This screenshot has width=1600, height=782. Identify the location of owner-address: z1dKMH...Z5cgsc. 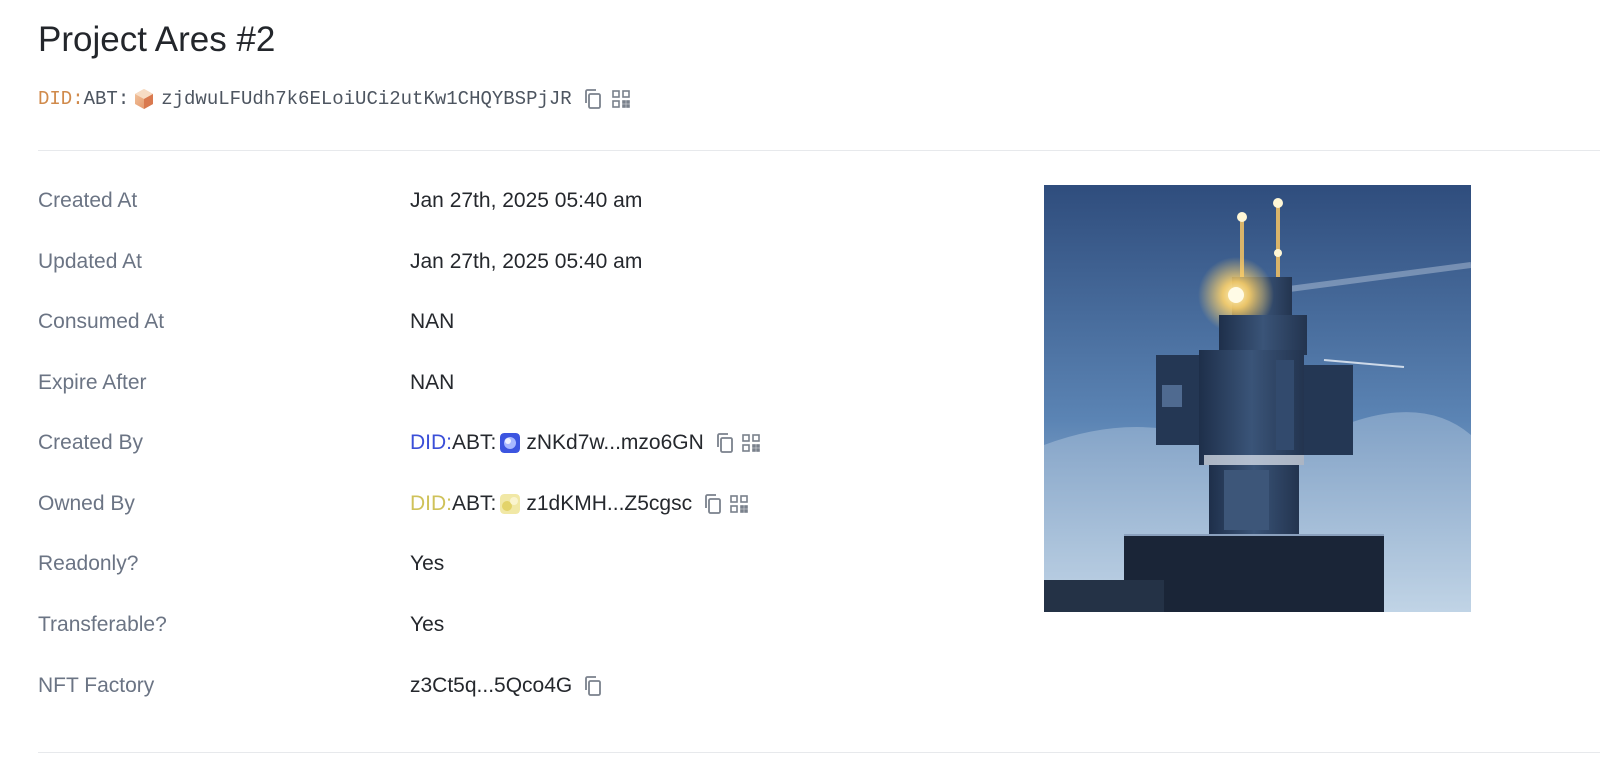
(609, 504).